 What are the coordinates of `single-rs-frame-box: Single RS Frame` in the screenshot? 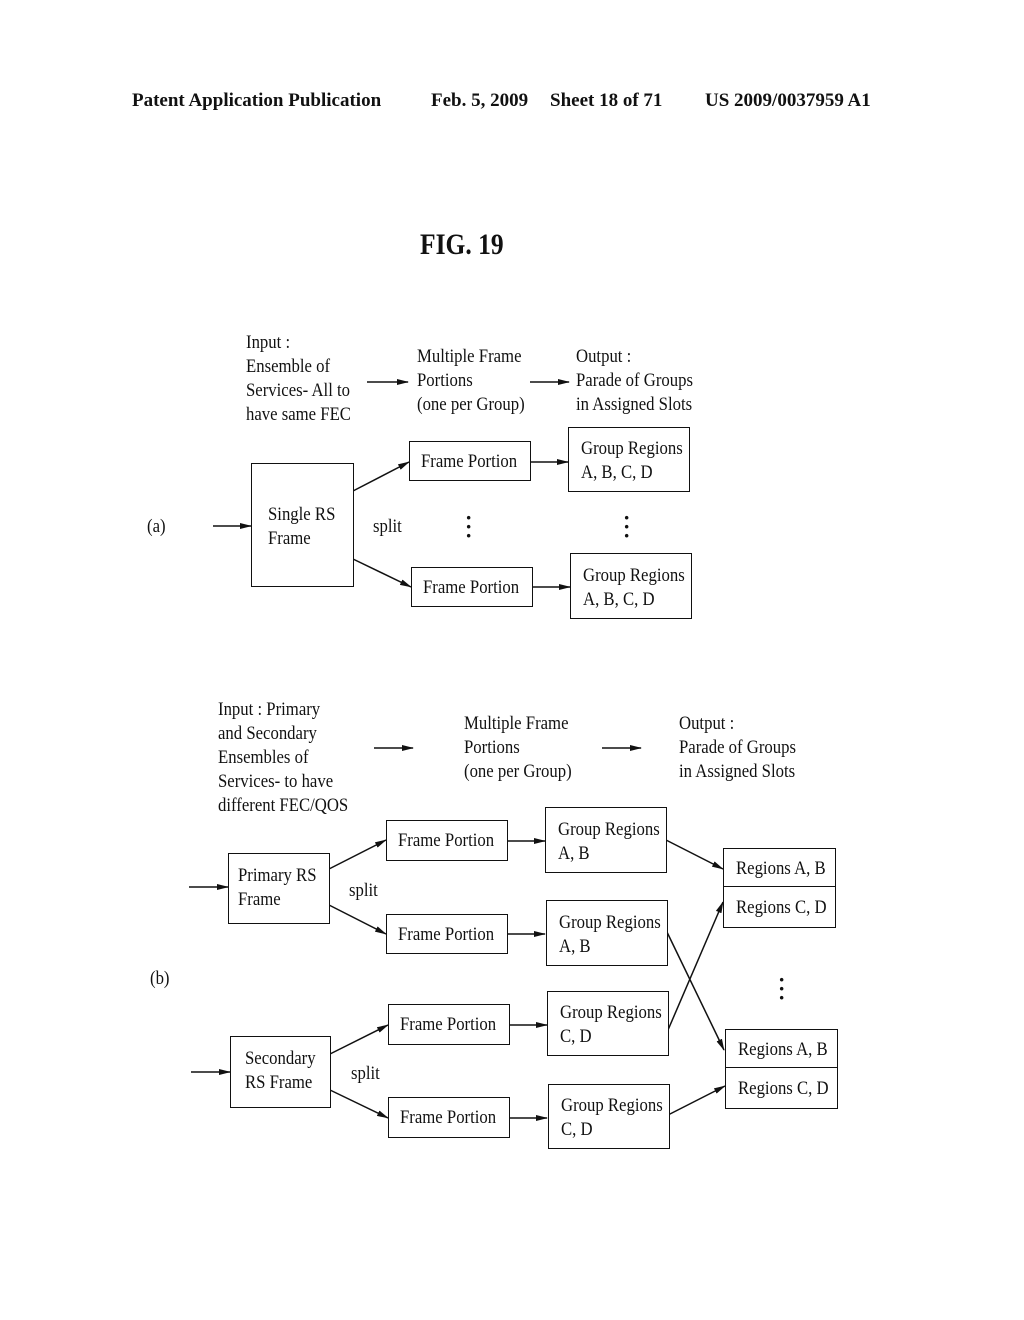 It's located at (302, 525).